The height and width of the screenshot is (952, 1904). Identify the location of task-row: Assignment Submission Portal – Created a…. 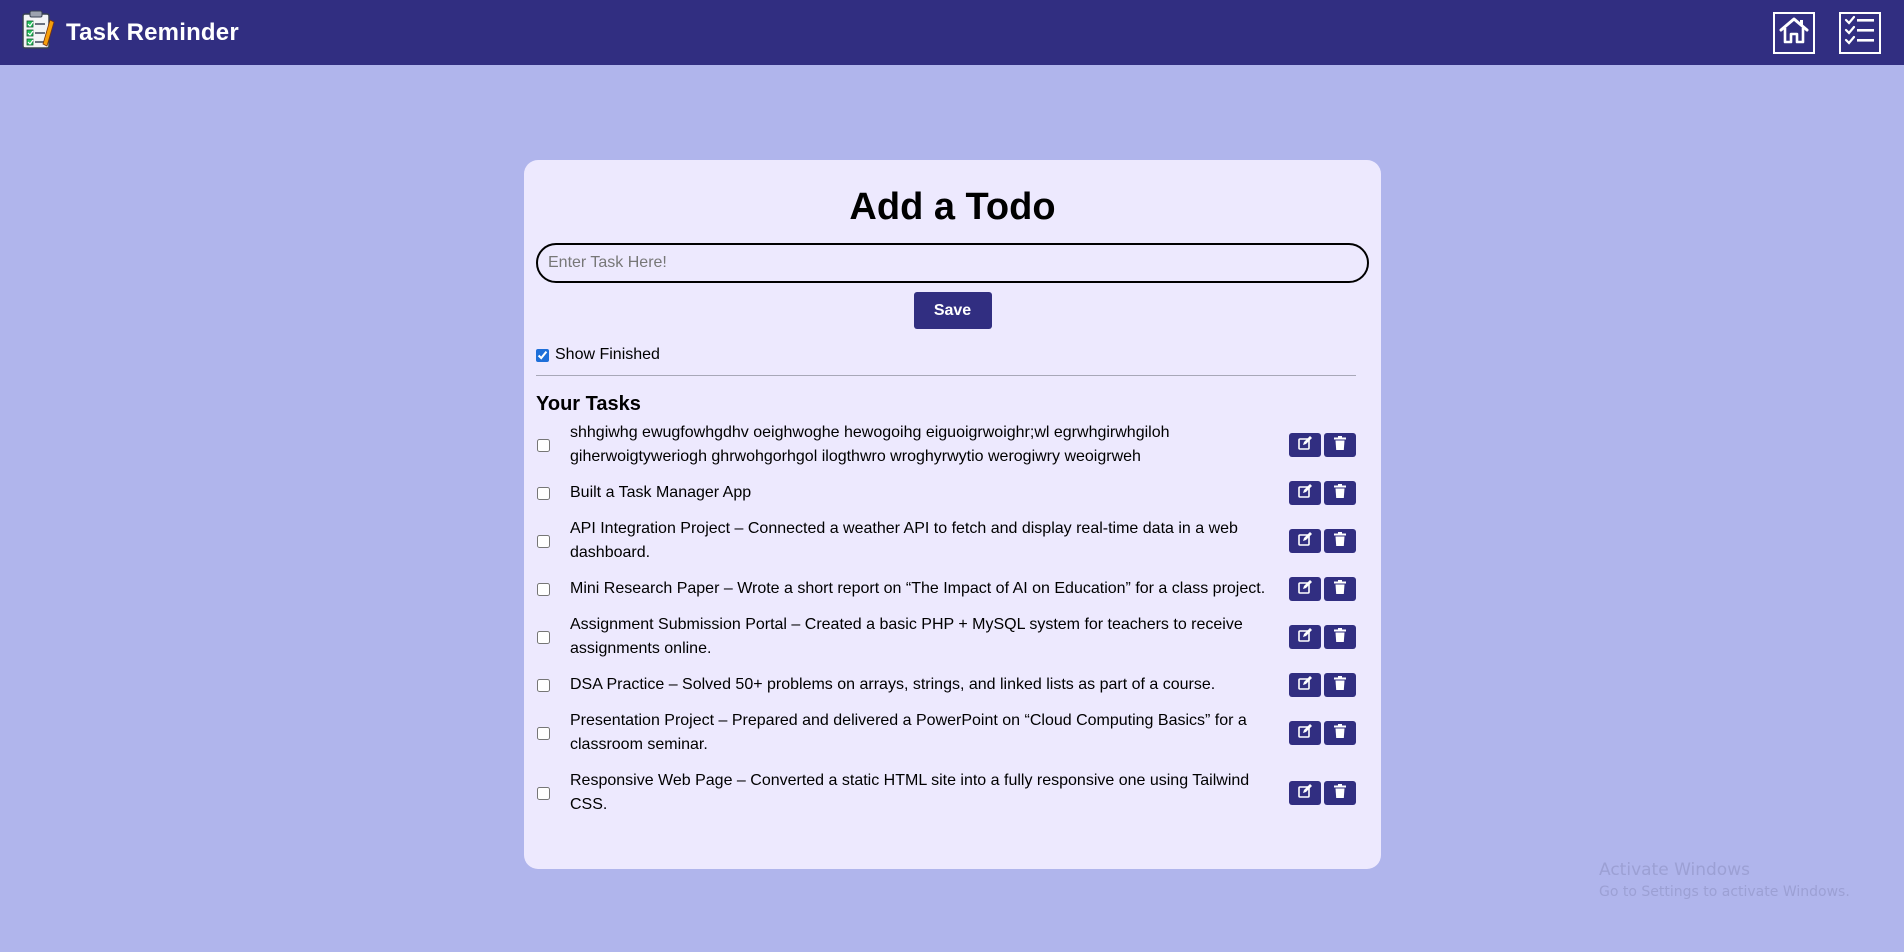
(946, 637).